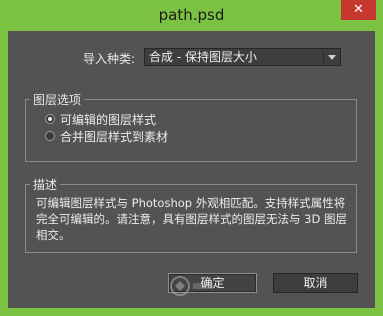  Describe the element at coordinates (203, 57) in the screenshot. I see `import-type-value: 合成 - 保持图层大小` at that location.